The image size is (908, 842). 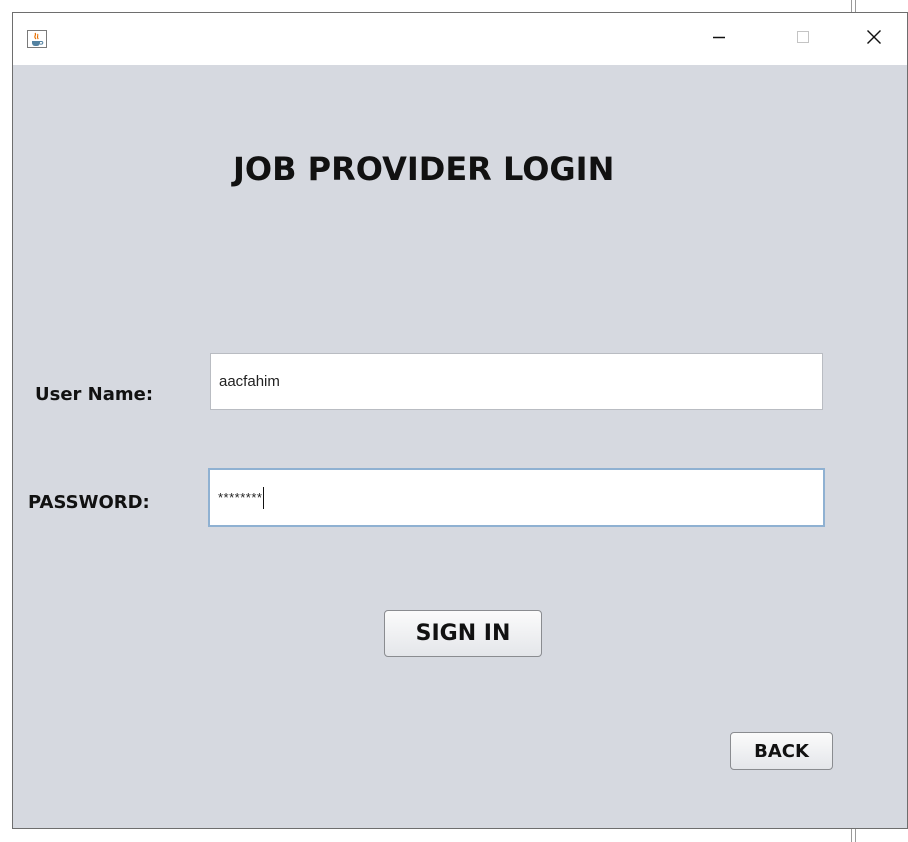 What do you see at coordinates (240, 497) in the screenshot?
I see `password-value: ********` at bounding box center [240, 497].